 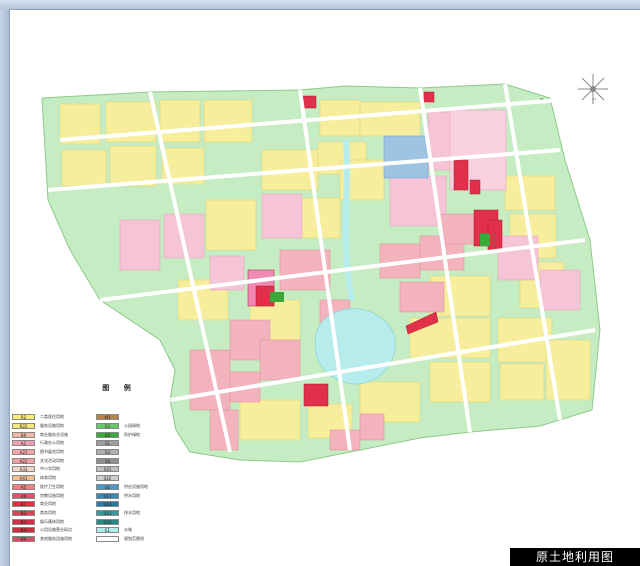 I want to click on legend-label: 防护绿地, so click(x=132, y=434).